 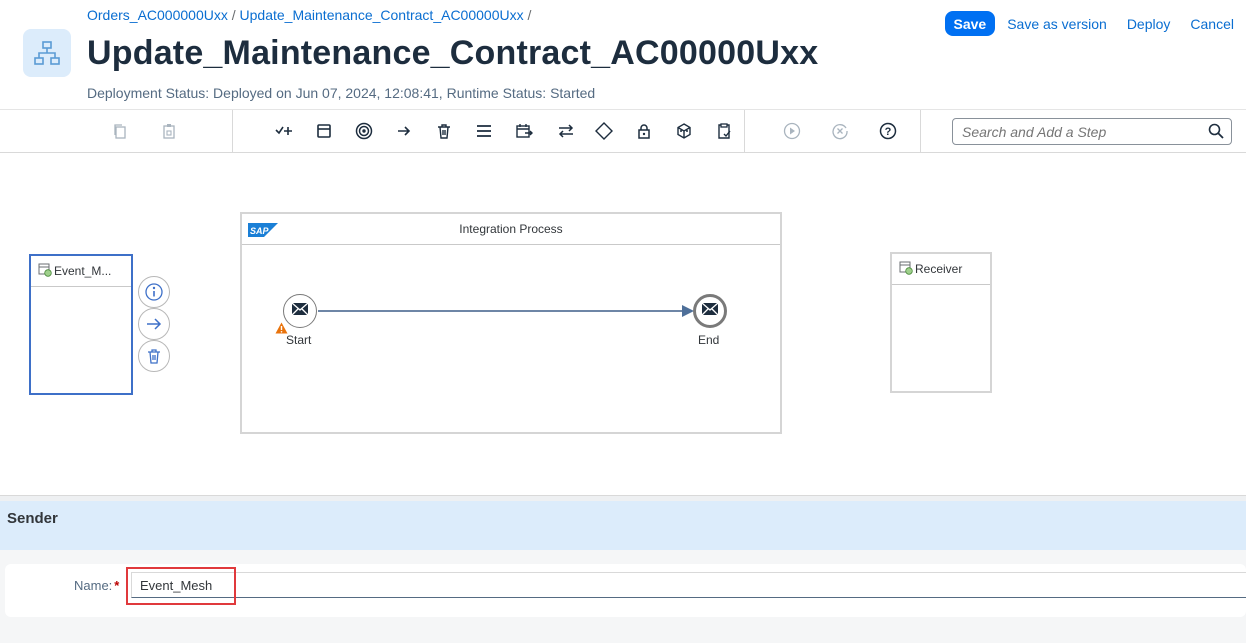 What do you see at coordinates (941, 322) in the screenshot?
I see `receiver-participant: Receiver` at bounding box center [941, 322].